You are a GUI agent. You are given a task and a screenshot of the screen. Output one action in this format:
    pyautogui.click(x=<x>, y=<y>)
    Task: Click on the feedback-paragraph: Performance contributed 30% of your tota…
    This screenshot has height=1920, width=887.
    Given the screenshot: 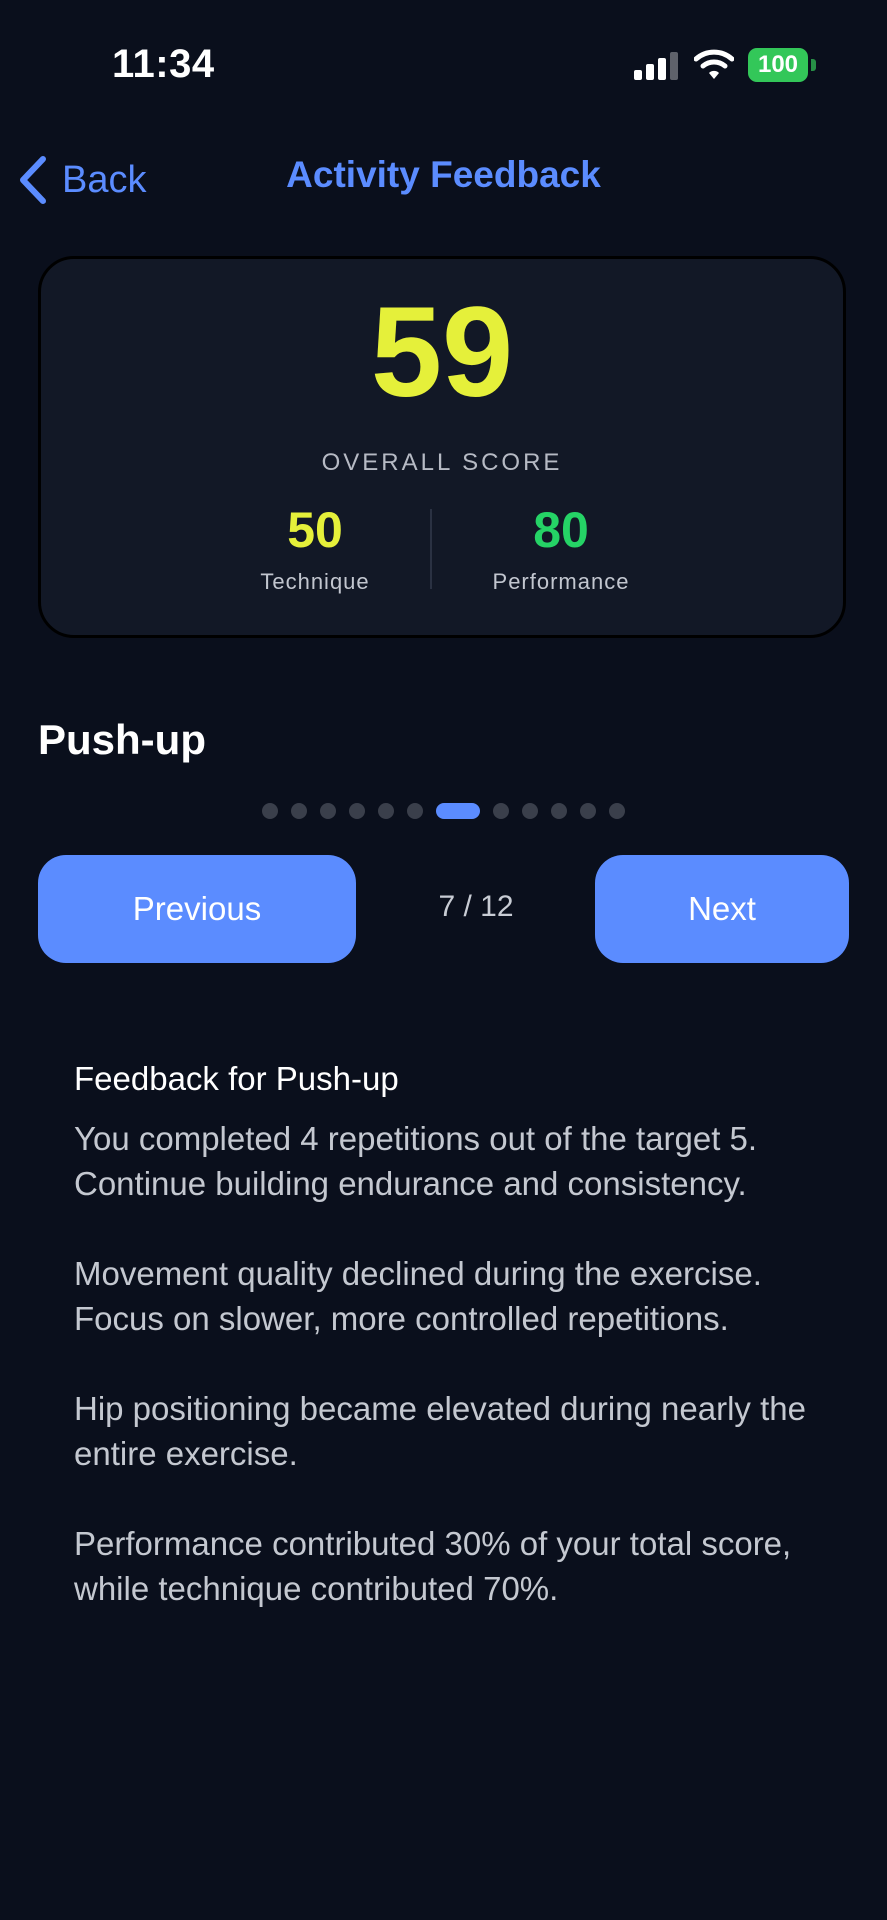 What is the action you would take?
    pyautogui.click(x=433, y=1566)
    